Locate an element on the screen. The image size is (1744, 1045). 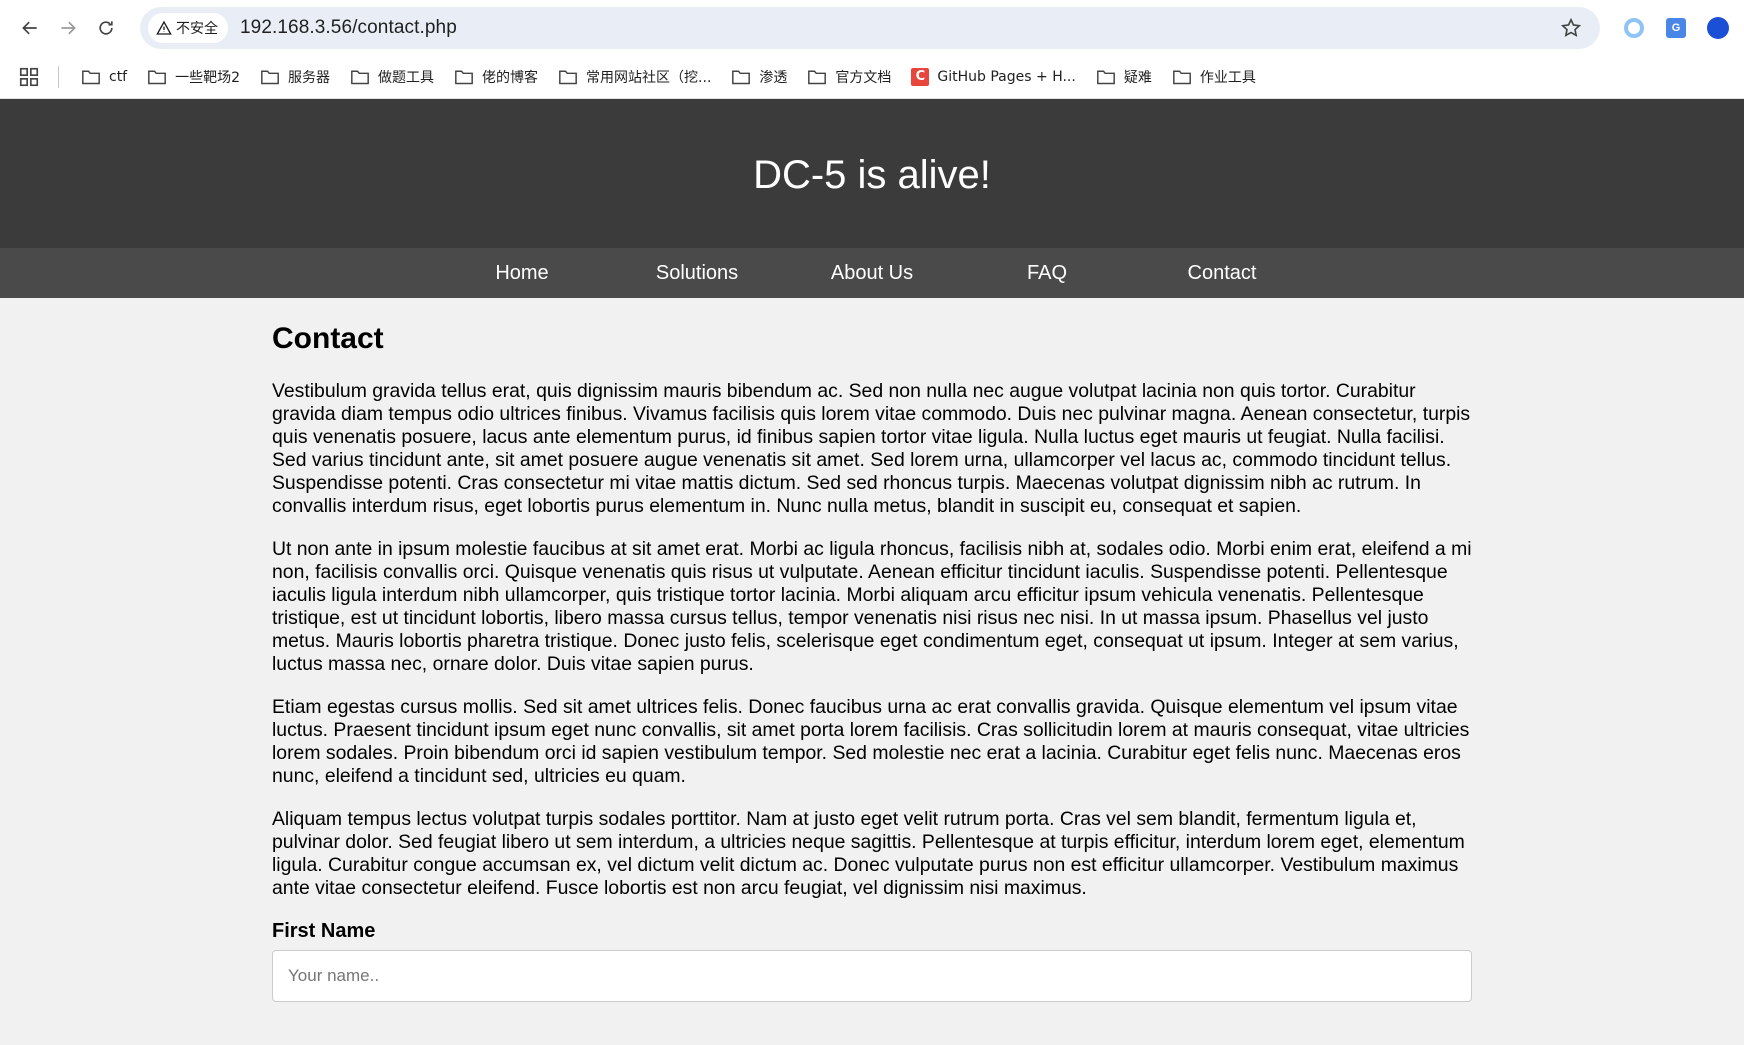
arrow-right-icon is located at coordinates (68, 27).